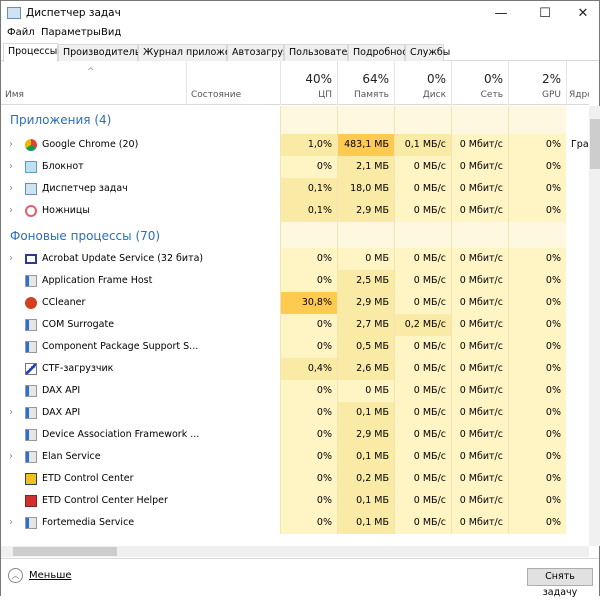  What do you see at coordinates (594, 326) in the screenshot?
I see `vertical-scrollbar` at bounding box center [594, 326].